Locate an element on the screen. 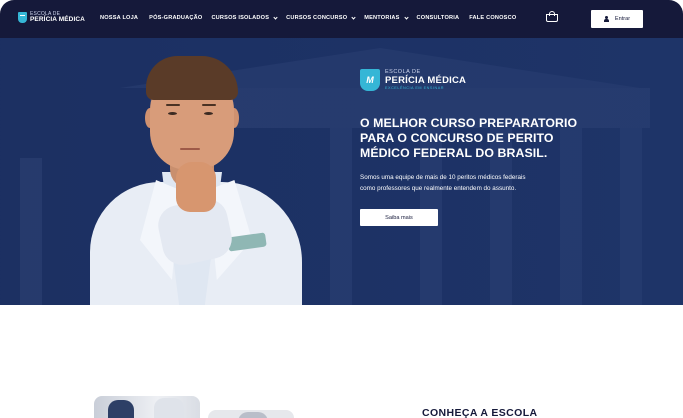 Image resolution: width=683 pixels, height=418 pixels. shopping-bag-icon is located at coordinates (552, 17).